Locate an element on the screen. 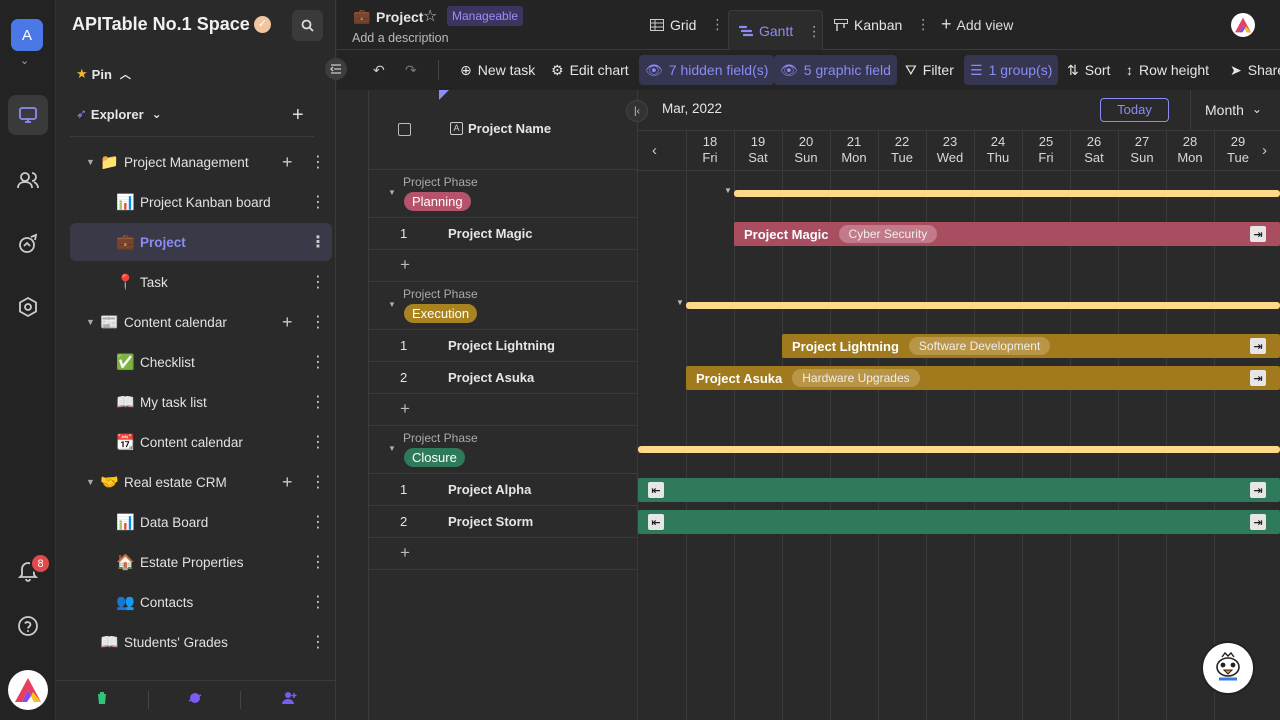  today-button: Today is located at coordinates (1134, 110).